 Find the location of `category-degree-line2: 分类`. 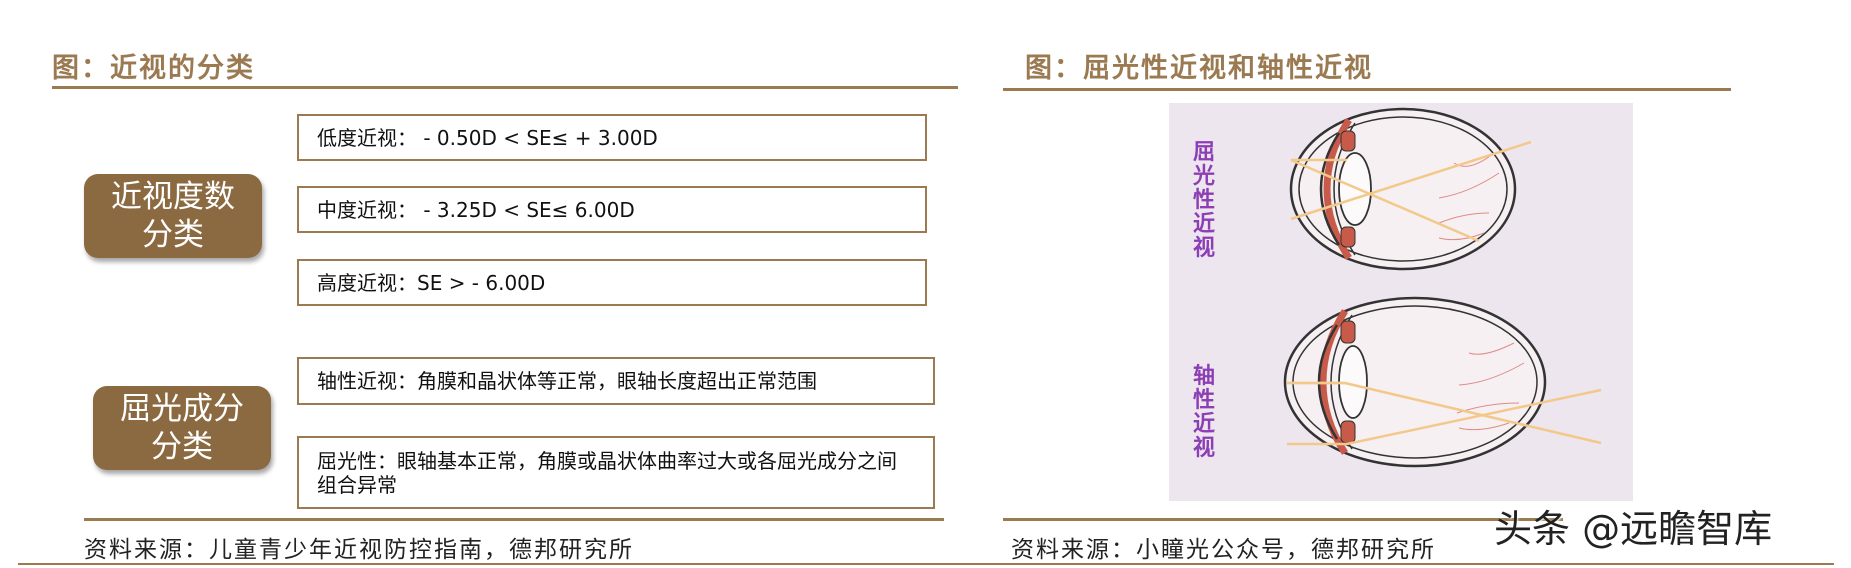

category-degree-line2: 分类 is located at coordinates (173, 235).